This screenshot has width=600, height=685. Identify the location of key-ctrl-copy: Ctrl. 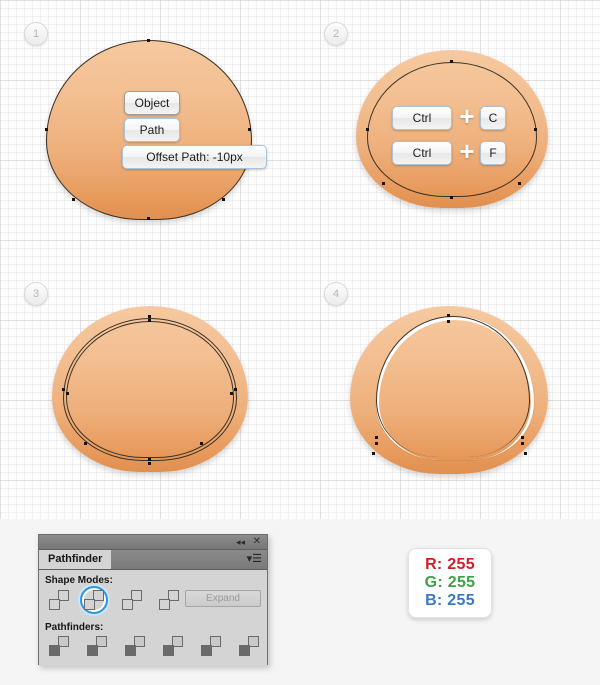
(422, 118).